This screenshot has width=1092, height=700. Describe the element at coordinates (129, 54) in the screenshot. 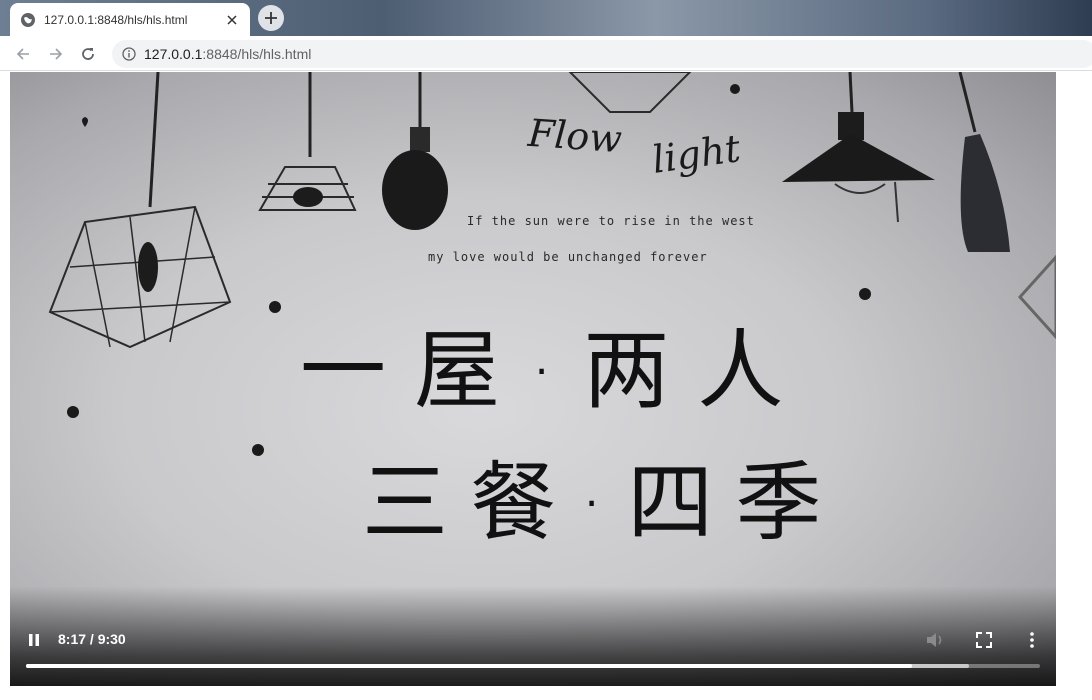

I see `info-icon` at that location.